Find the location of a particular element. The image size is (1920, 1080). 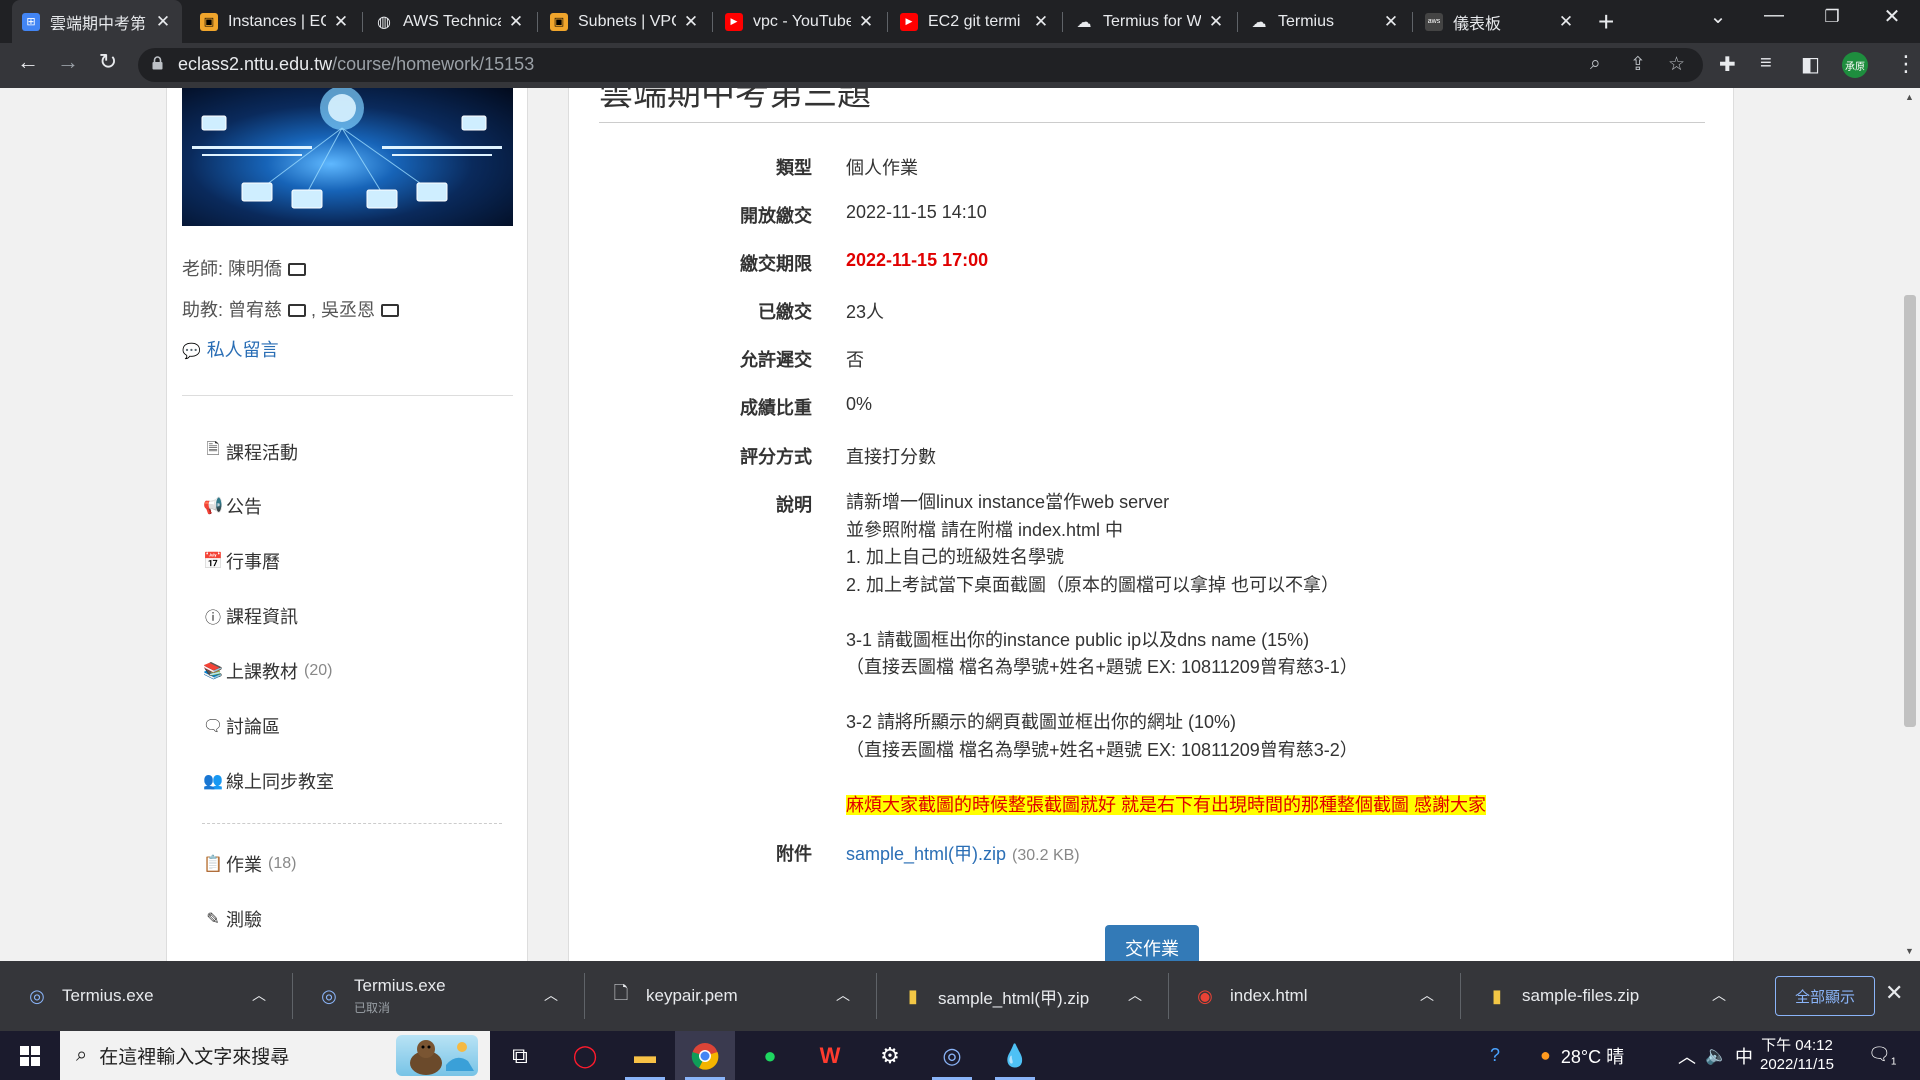

sidebar-item-online-classroom: 👥 線上同步教室 is located at coordinates (268, 781).